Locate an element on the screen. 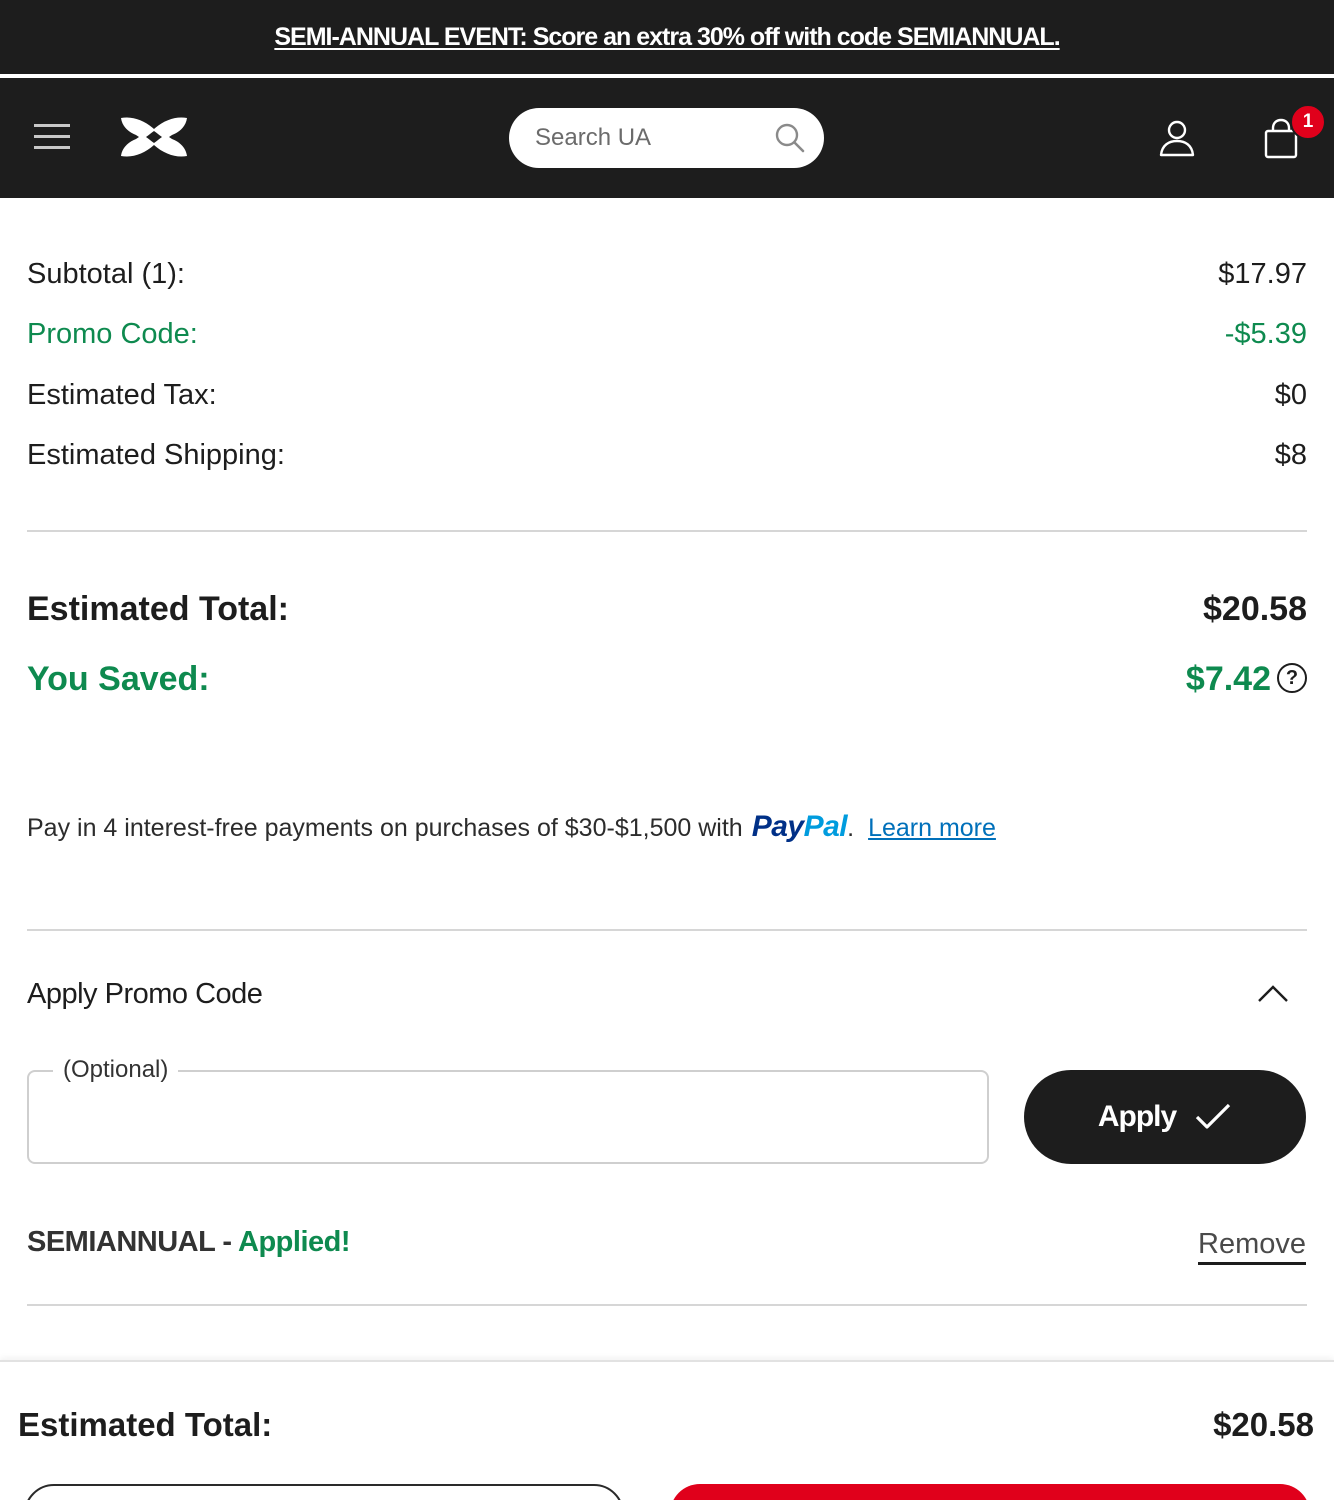 The height and width of the screenshot is (1500, 1334). sticky-estimated-total-row: Estimated Total: $20.58 is located at coordinates (666, 1425).